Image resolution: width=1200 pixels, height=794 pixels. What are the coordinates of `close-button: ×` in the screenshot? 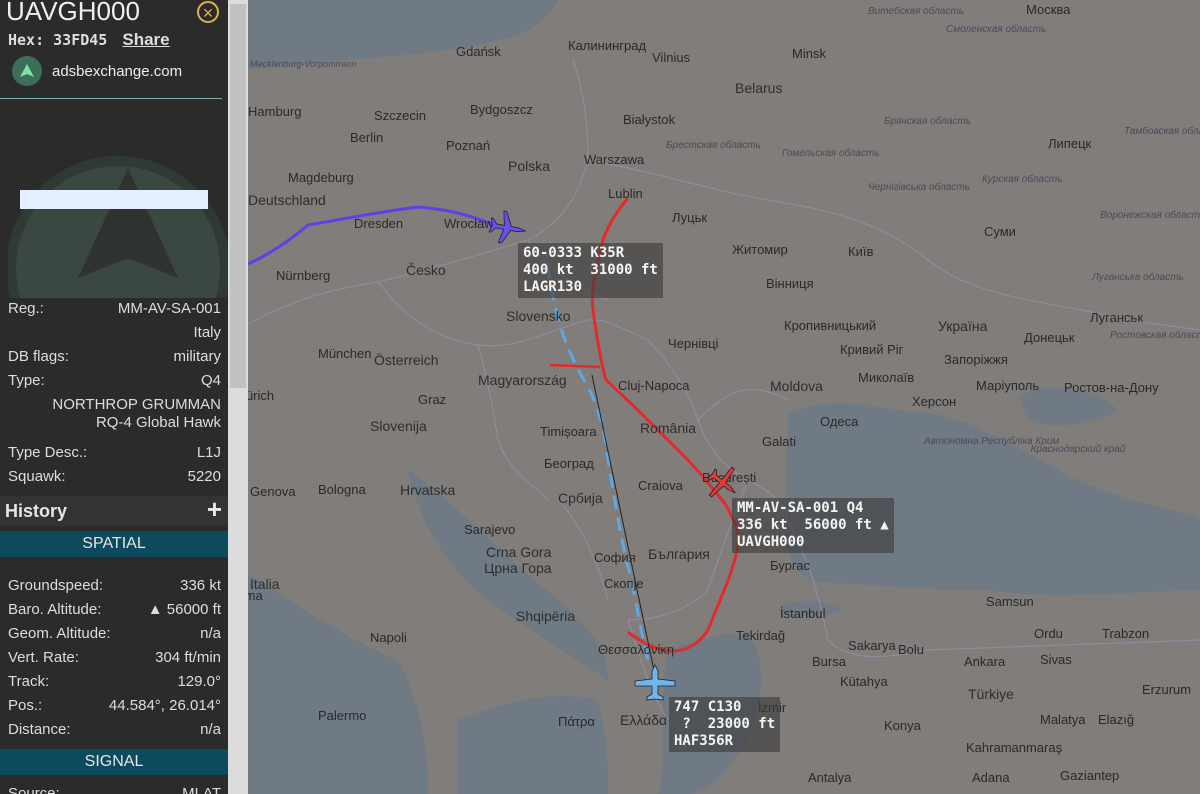 It's located at (208, 12).